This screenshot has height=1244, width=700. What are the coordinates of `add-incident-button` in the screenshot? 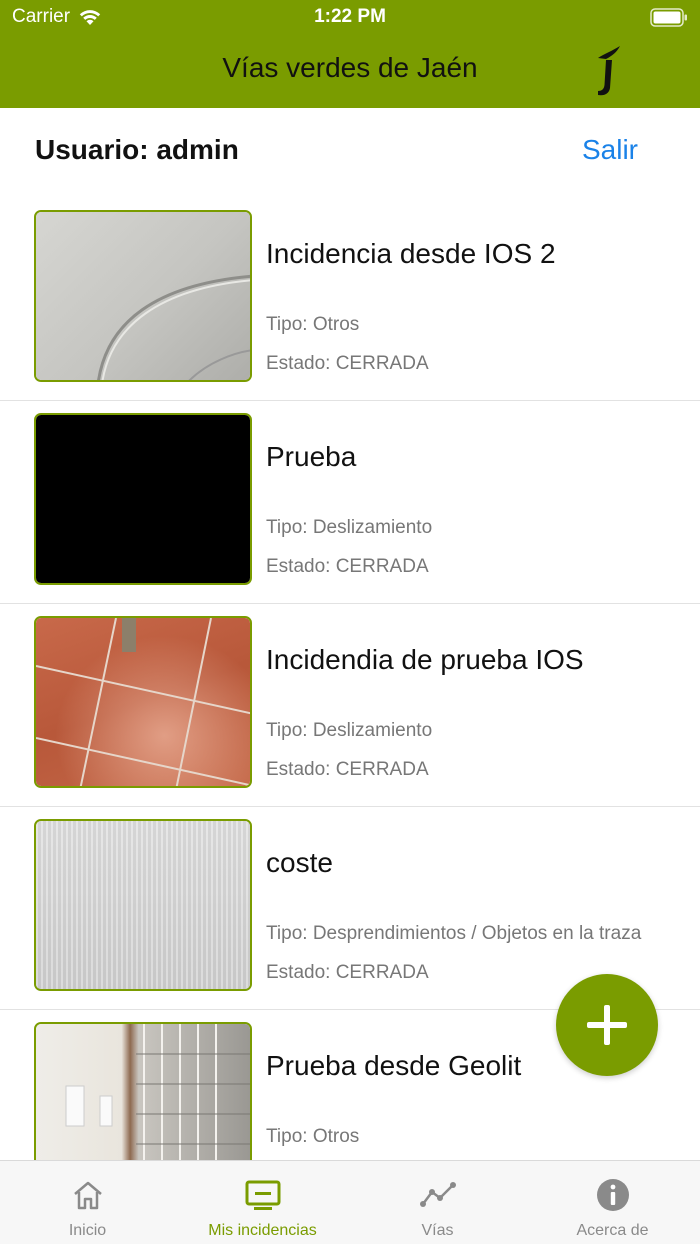 It's located at (607, 1025).